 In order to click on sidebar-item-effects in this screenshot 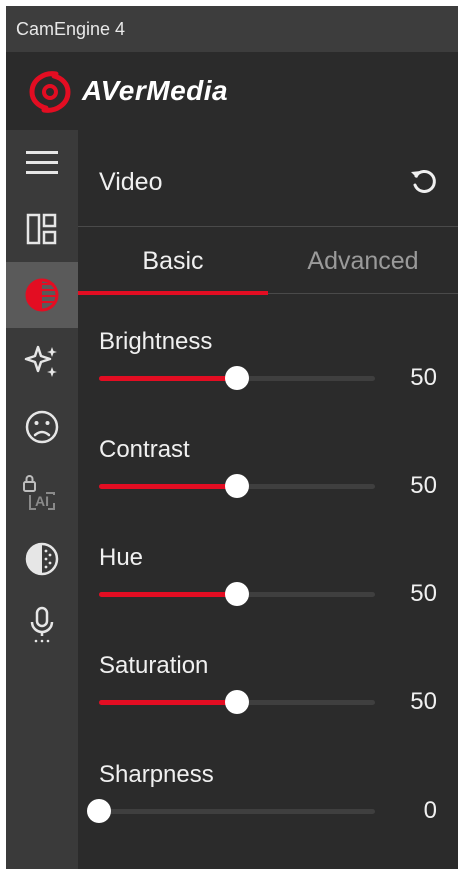, I will do `click(42, 361)`.